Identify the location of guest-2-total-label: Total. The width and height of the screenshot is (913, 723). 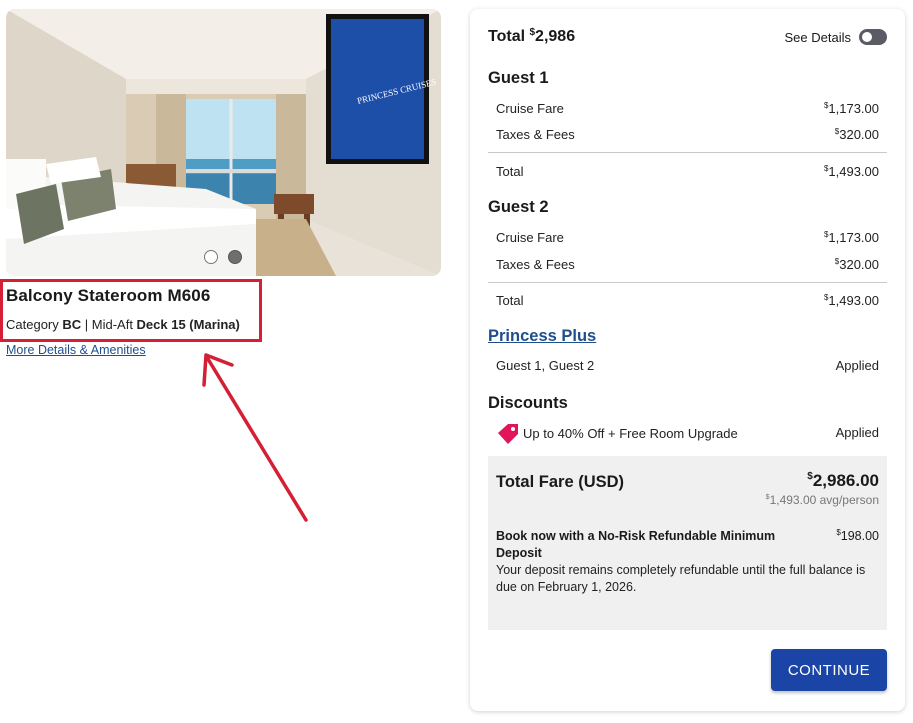
(510, 300).